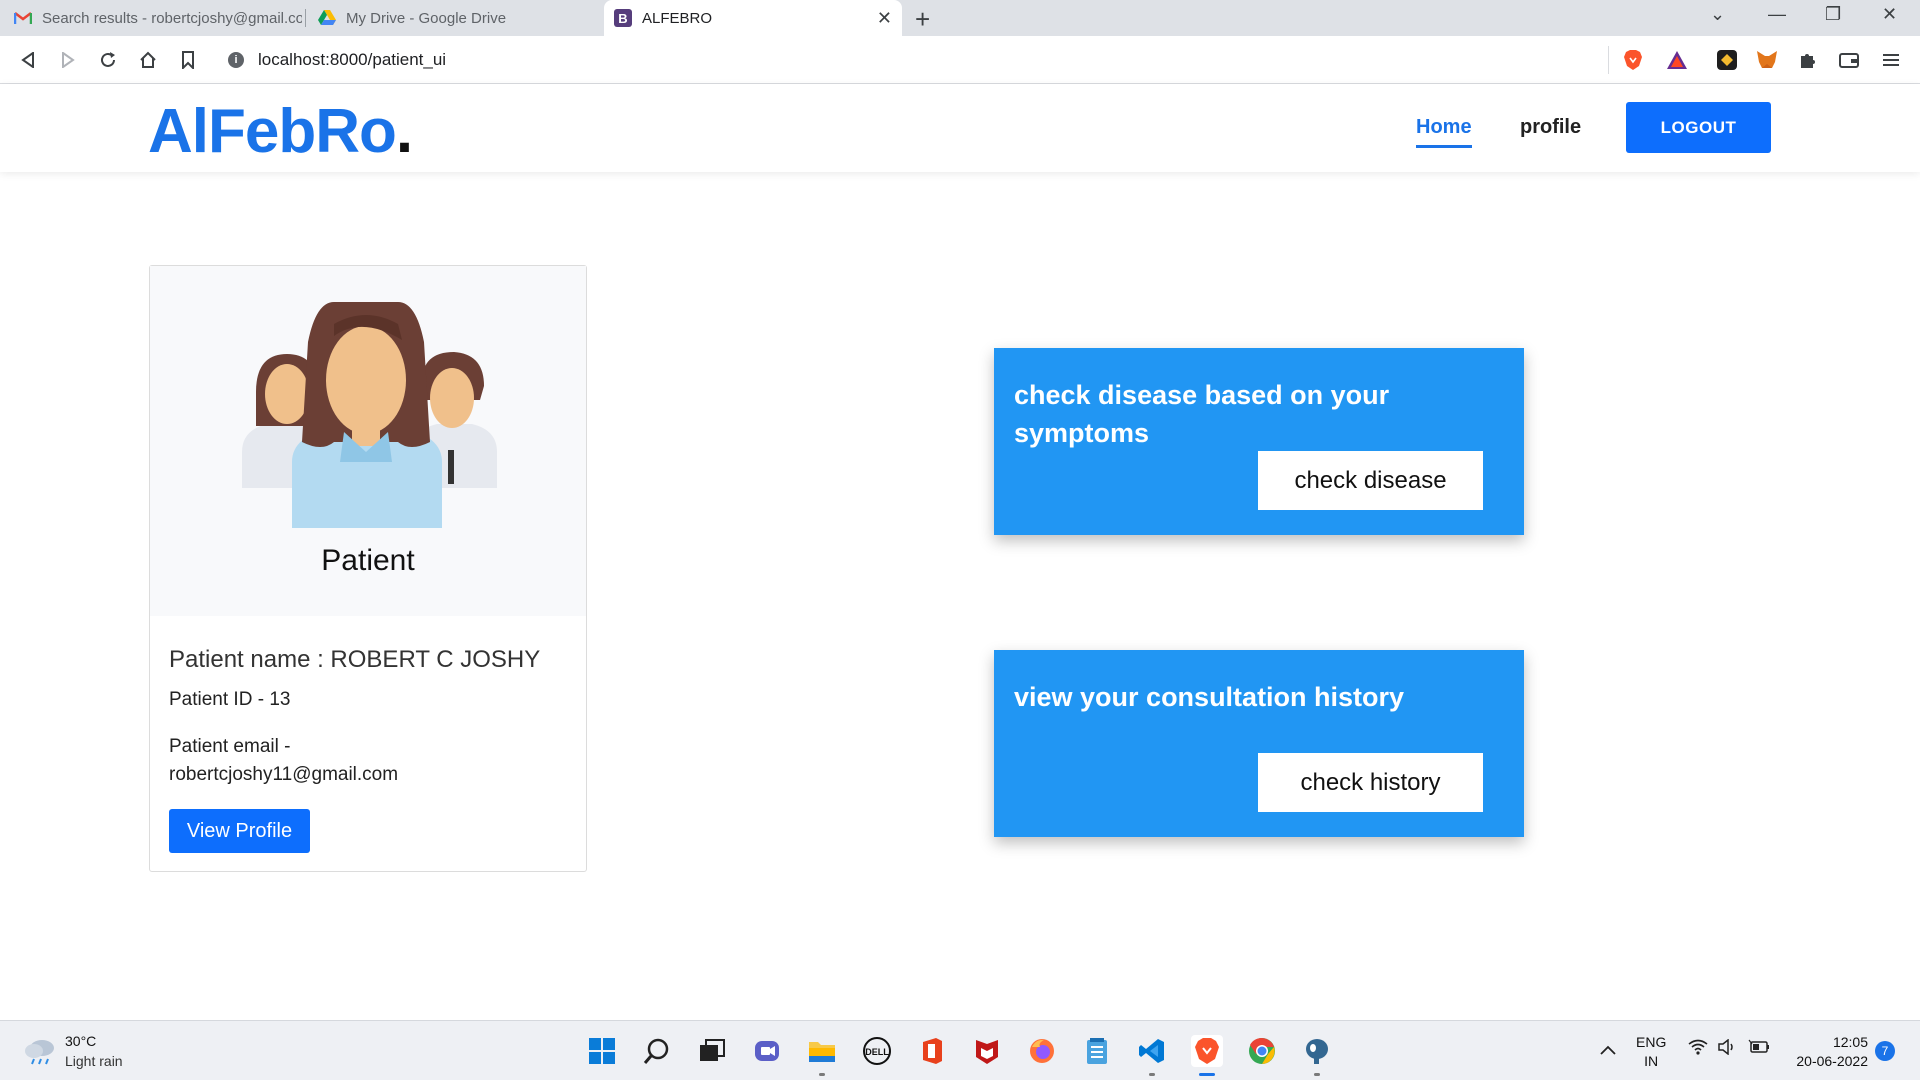 This screenshot has width=1920, height=1080. What do you see at coordinates (426, 18) in the screenshot?
I see `tab-label: My Drive - Google Drive` at bounding box center [426, 18].